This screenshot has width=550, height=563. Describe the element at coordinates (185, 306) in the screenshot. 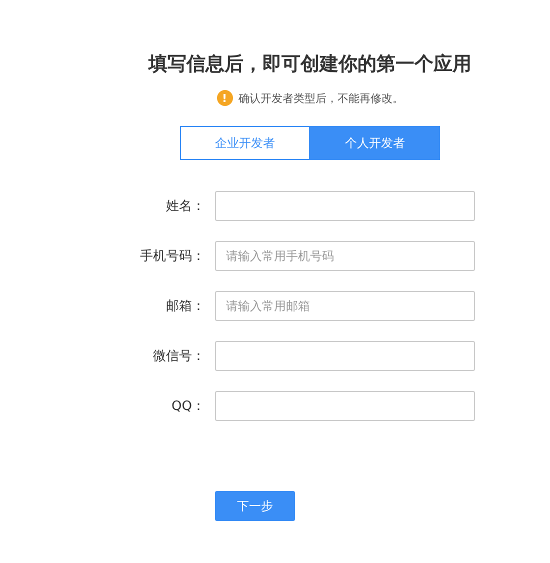

I see `field-label: 邮箱：` at that location.